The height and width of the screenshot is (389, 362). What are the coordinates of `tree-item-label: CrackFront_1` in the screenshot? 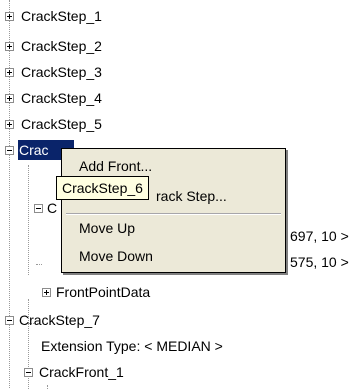 It's located at (81, 372).